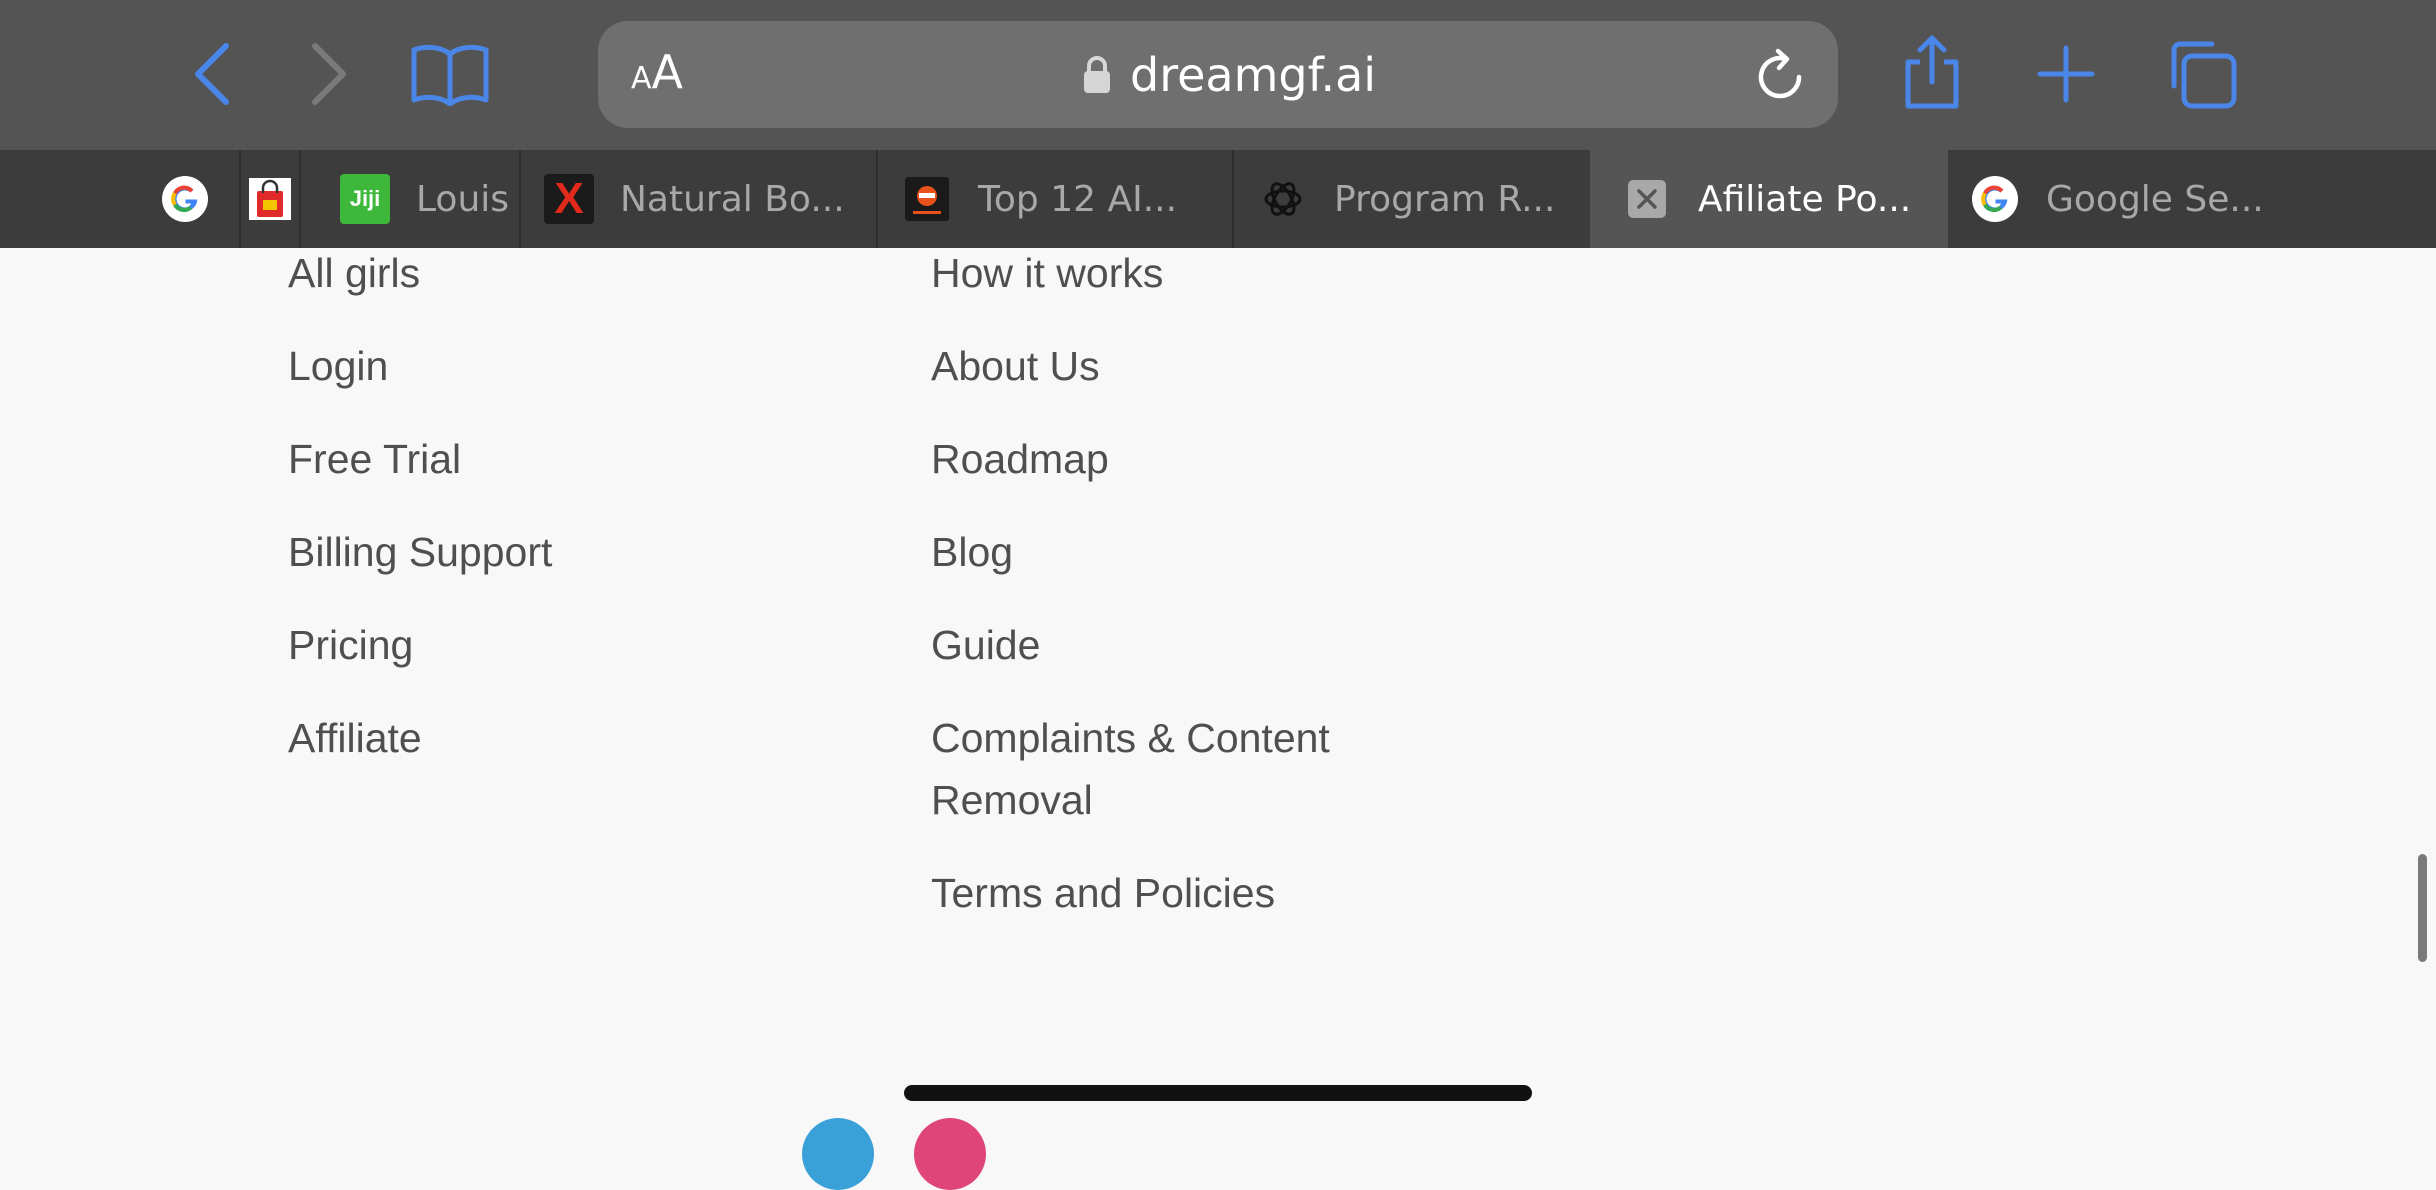  I want to click on jiji-icon: Jiji, so click(365, 199).